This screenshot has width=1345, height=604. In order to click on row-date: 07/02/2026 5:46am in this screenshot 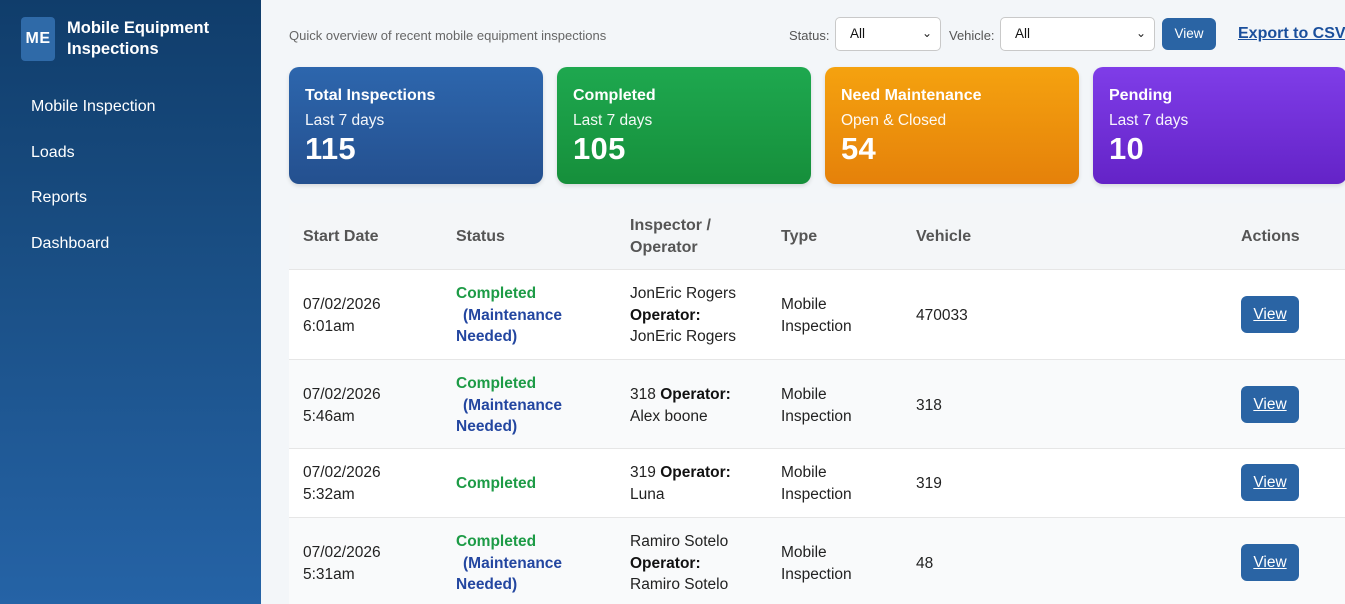, I will do `click(342, 405)`.